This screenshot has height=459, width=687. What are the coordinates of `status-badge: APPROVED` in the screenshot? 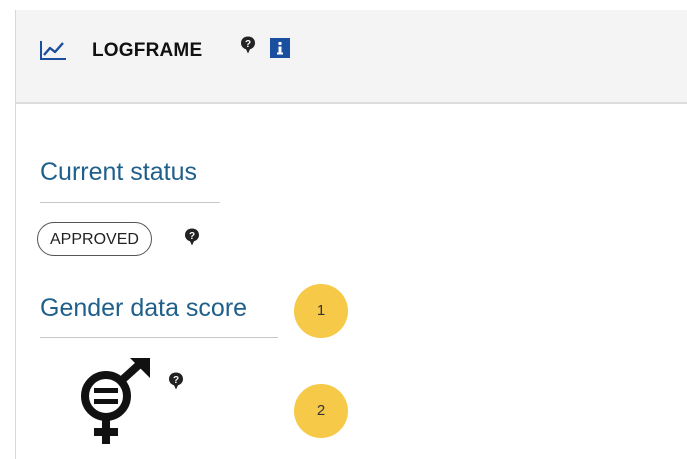 It's located at (94, 239).